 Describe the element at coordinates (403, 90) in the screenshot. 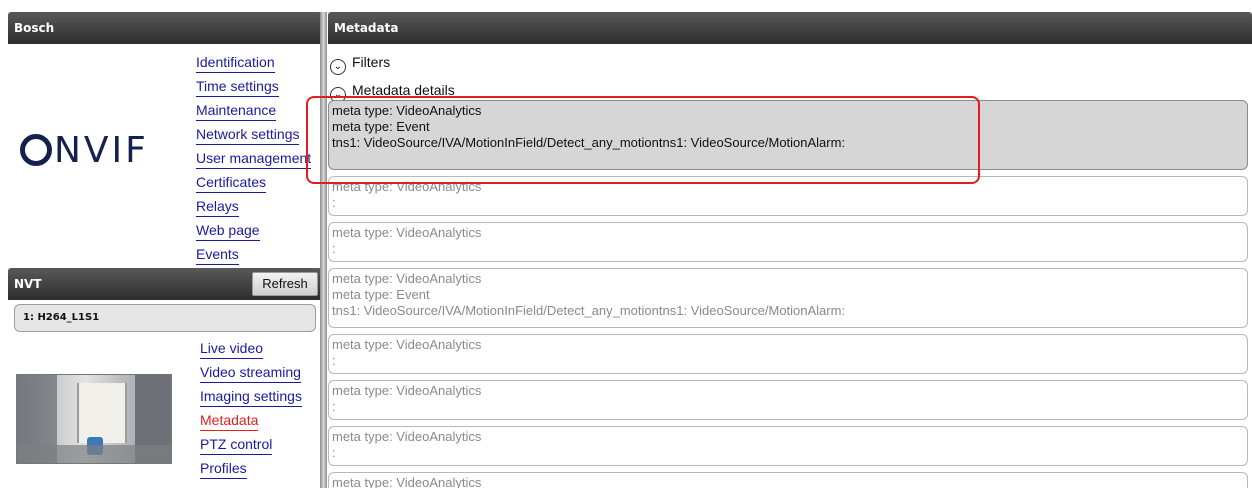

I see `metadata-details-label: Metadata details` at that location.